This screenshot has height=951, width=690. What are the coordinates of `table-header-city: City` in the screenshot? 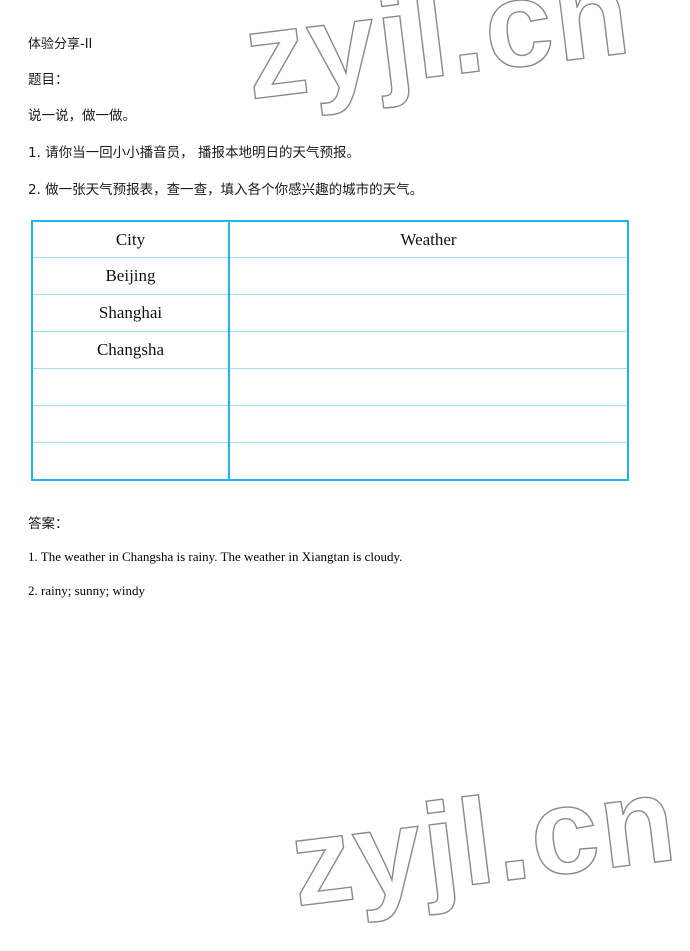 It's located at (131, 239).